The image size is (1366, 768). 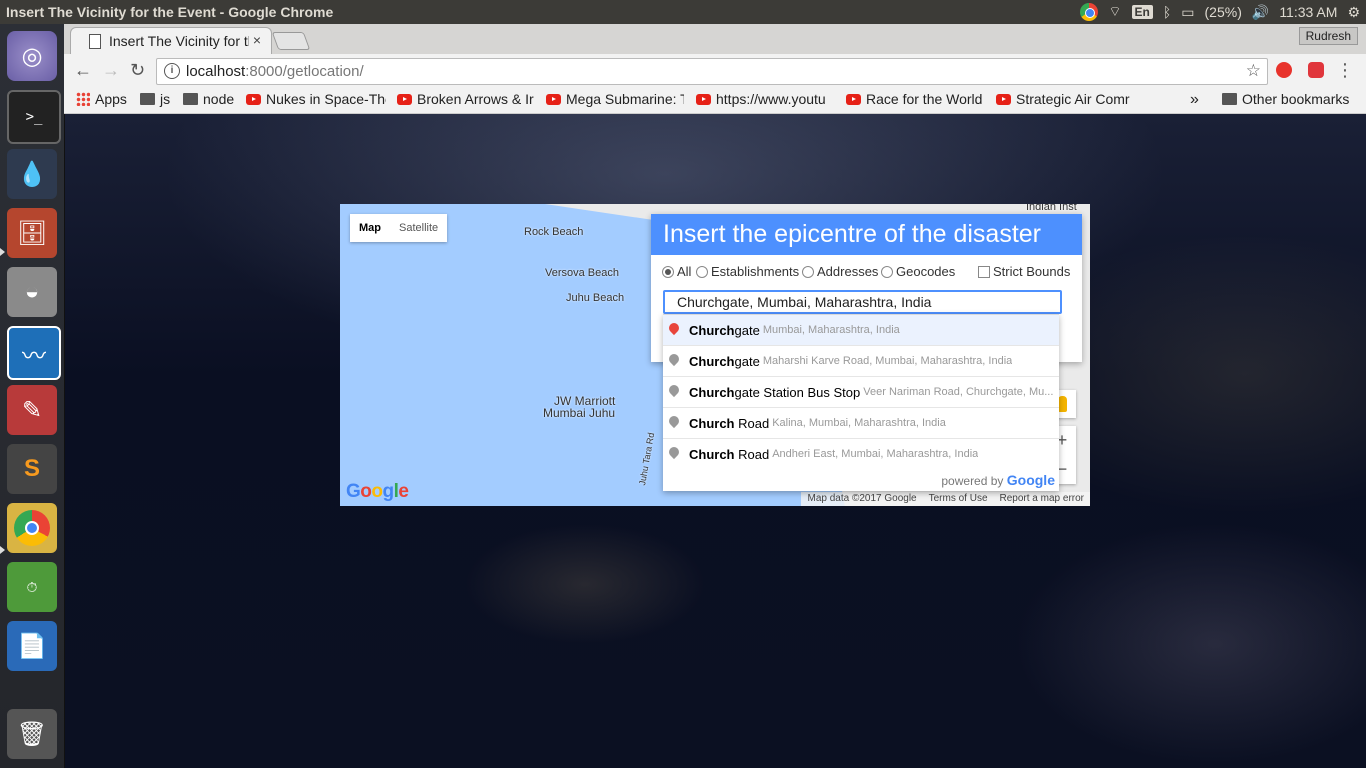 I want to click on bookmark-folder-js: js, so click(x=155, y=99).